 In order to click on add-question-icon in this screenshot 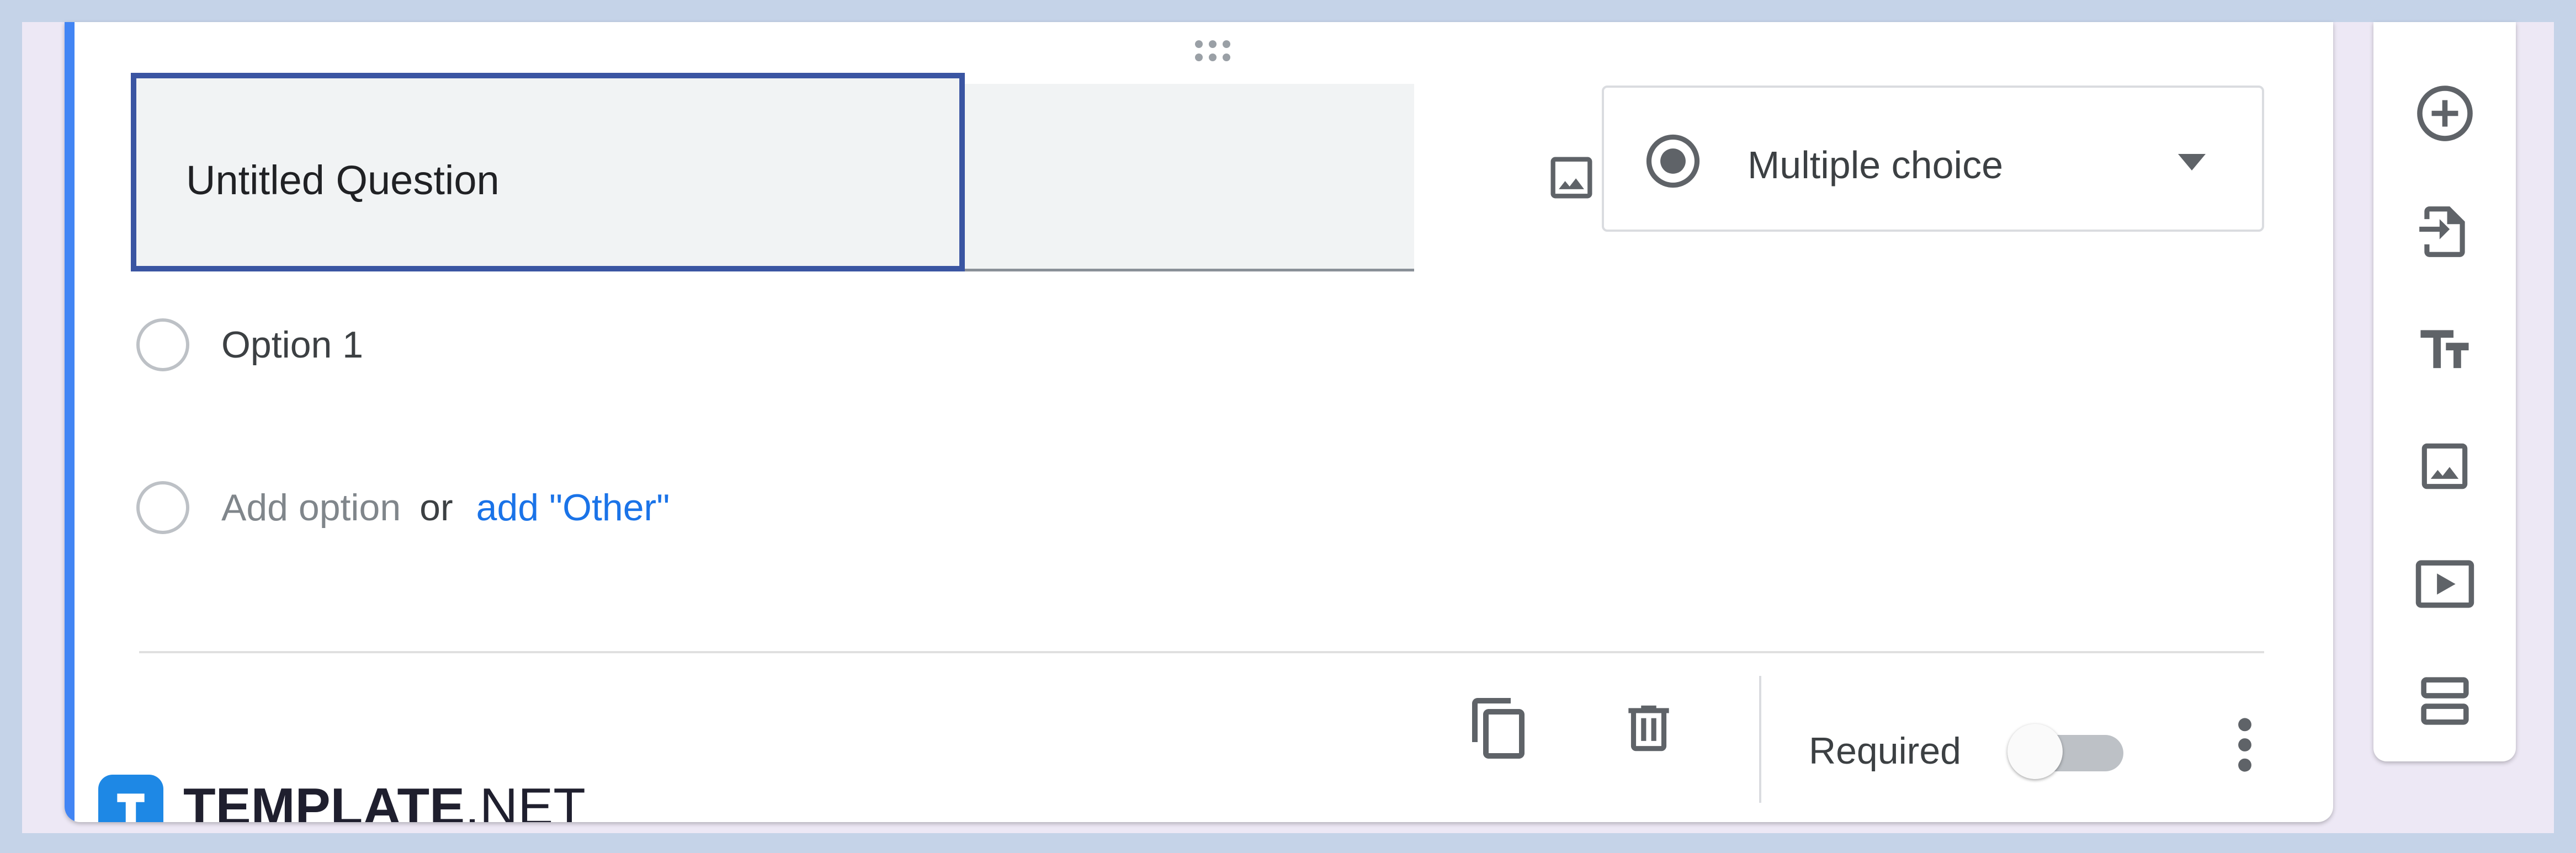, I will do `click(2444, 113)`.